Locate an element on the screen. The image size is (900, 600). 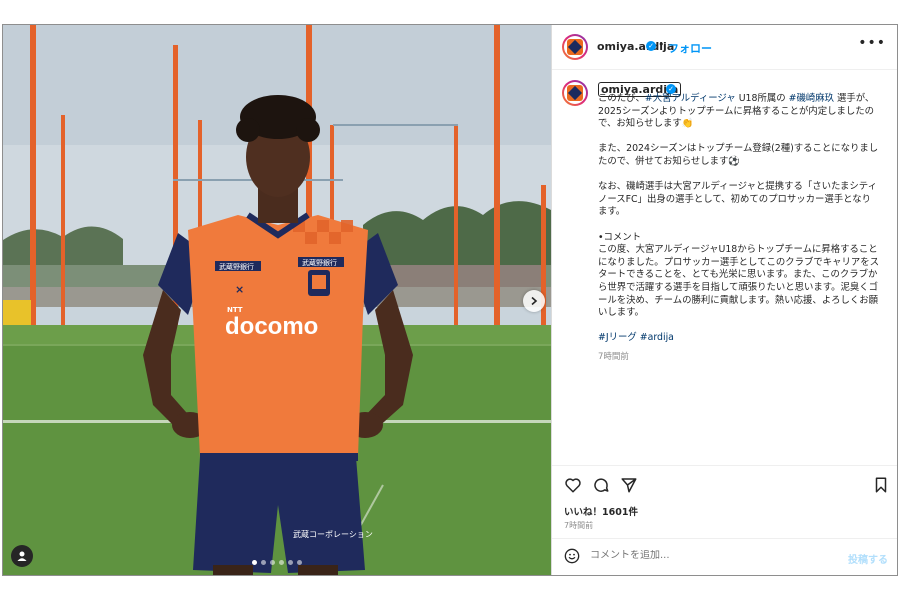
hashtag-link: #Jリーグ is located at coordinates (617, 337).